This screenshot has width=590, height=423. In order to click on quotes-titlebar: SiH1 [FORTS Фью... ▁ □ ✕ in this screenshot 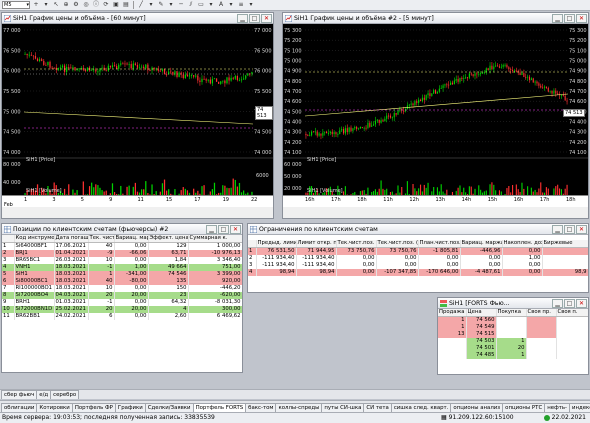, I will do `click(513, 303)`.